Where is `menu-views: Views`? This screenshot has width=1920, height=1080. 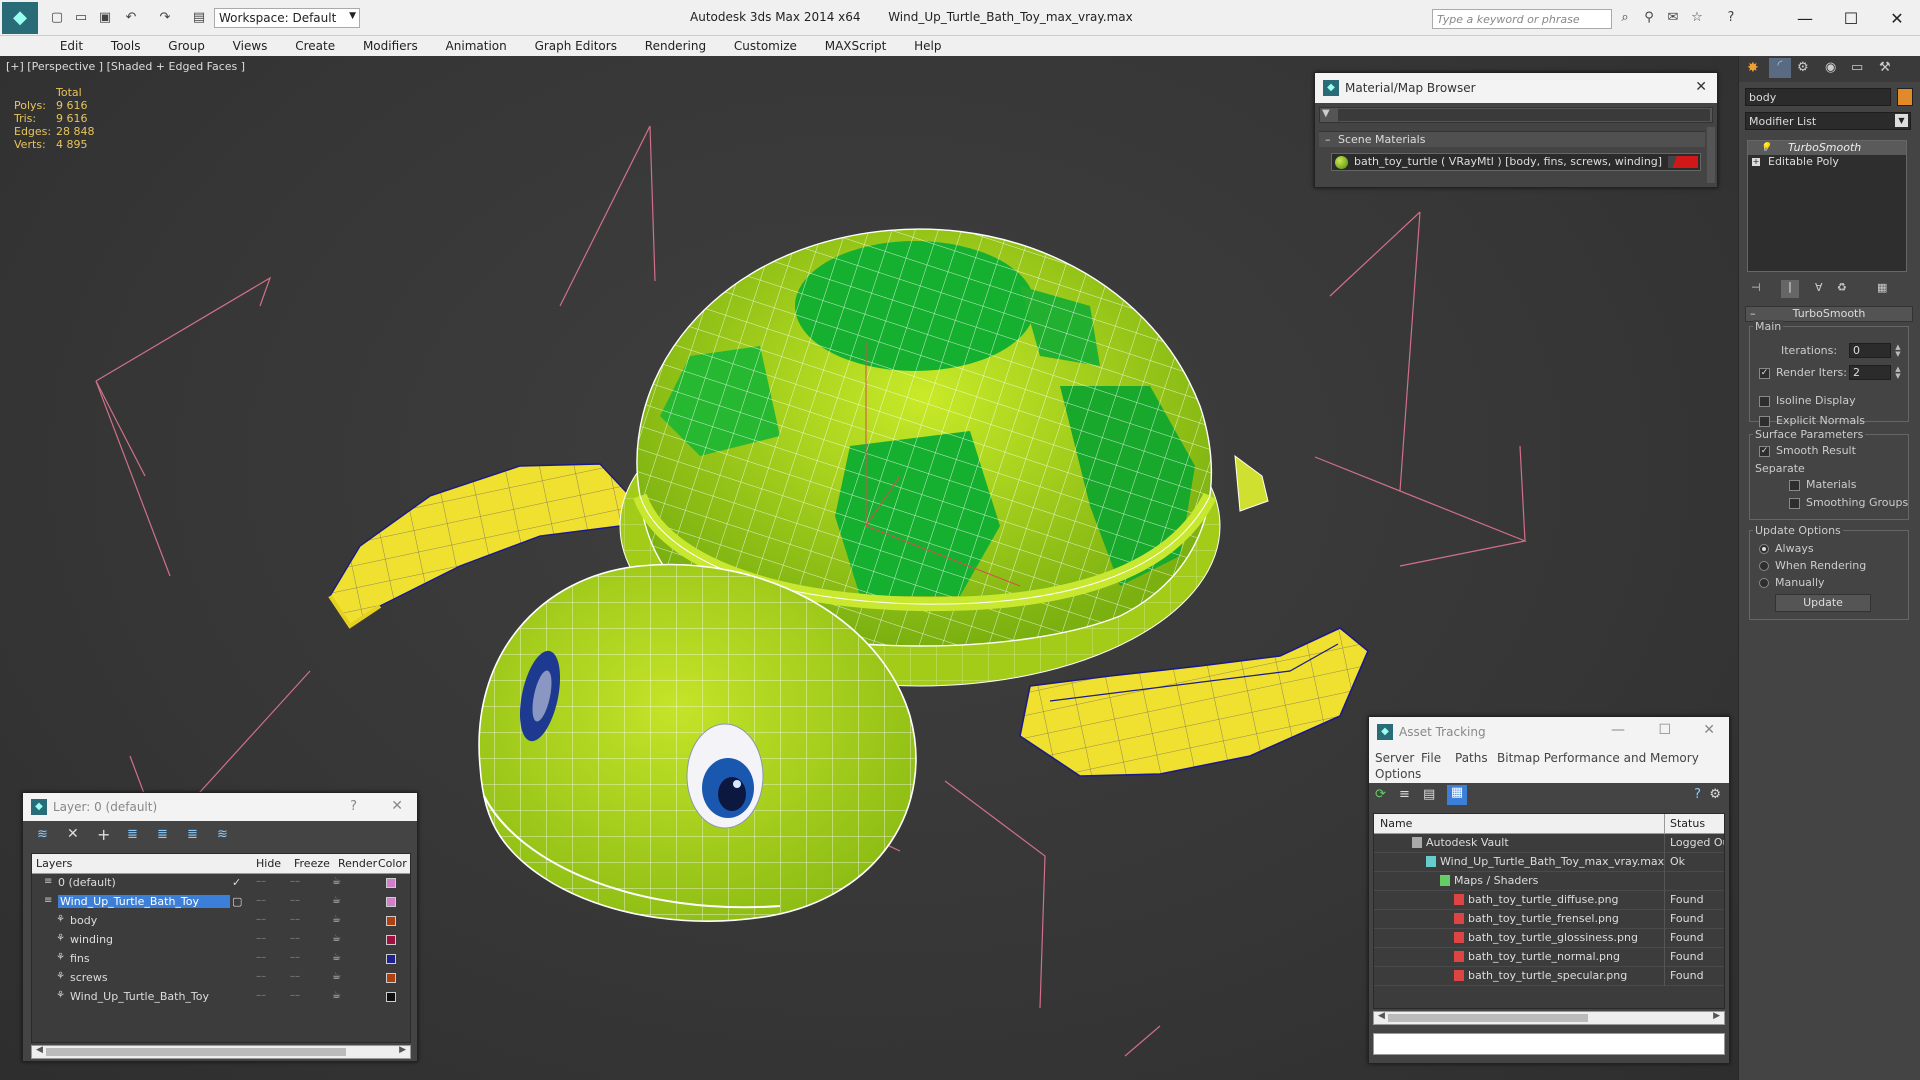 menu-views: Views is located at coordinates (250, 44).